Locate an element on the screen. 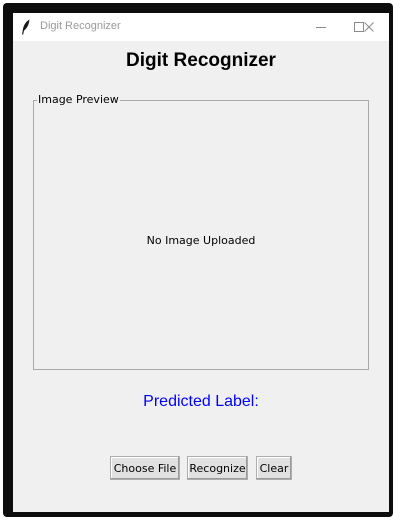  minimize-icon is located at coordinates (321, 27).